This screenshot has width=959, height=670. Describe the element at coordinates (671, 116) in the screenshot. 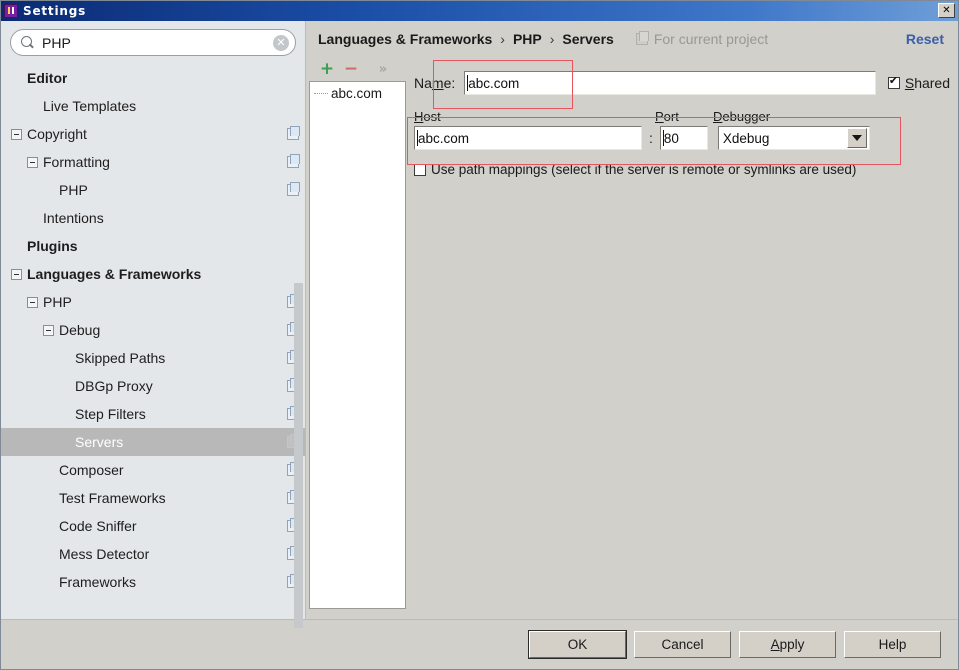

I see `port-label-post: ort` at that location.